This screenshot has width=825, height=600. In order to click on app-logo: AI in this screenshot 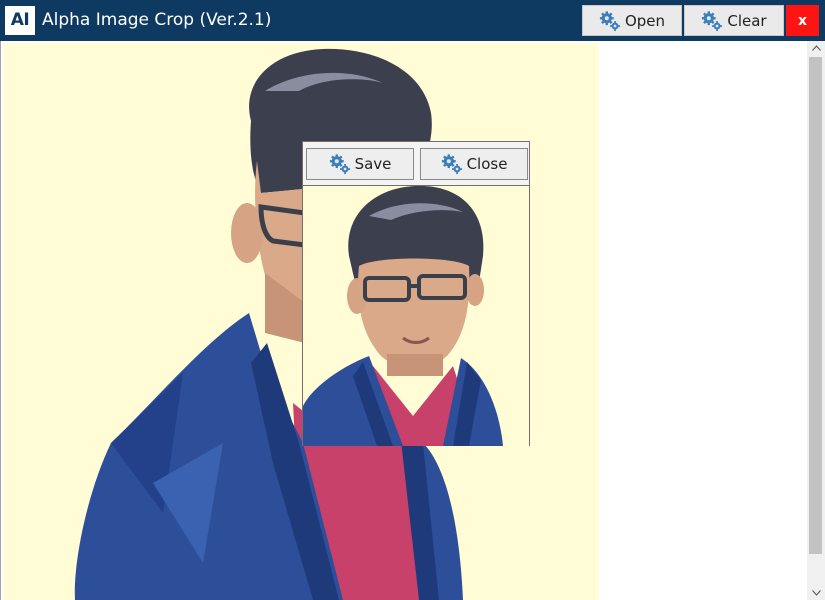, I will do `click(20, 20)`.